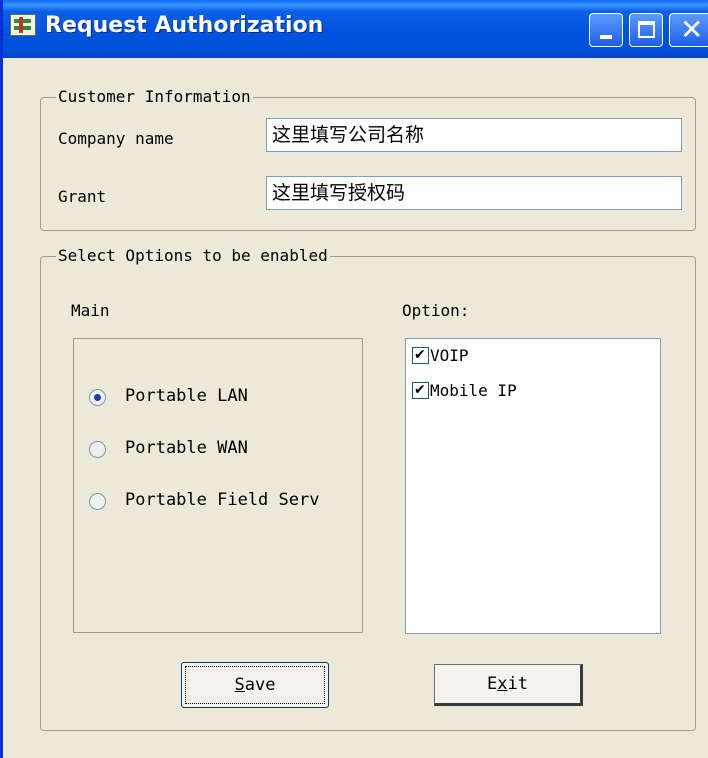 The image size is (708, 758). I want to click on radio-portable-wan: Portable WAN, so click(239, 451).